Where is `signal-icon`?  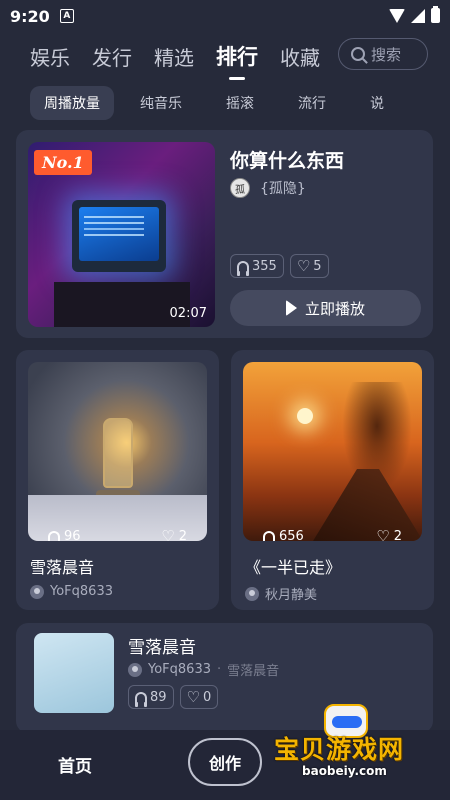
signal-icon is located at coordinates (418, 15).